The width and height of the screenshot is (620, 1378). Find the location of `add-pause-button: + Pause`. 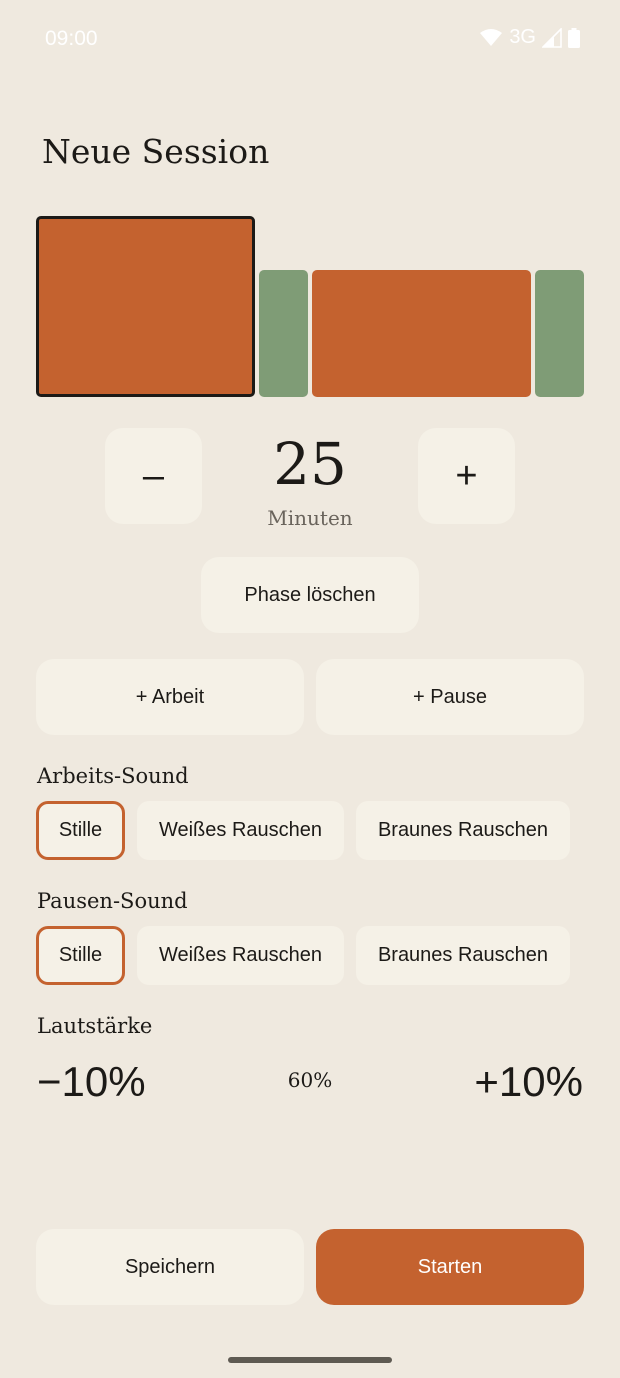

add-pause-button: + Pause is located at coordinates (450, 697).